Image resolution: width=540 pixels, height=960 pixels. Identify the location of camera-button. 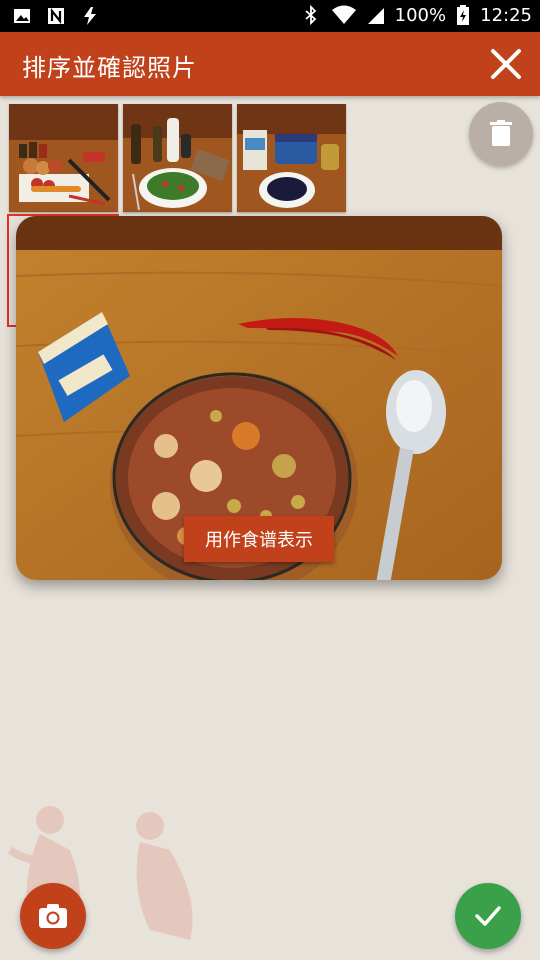
(53, 916).